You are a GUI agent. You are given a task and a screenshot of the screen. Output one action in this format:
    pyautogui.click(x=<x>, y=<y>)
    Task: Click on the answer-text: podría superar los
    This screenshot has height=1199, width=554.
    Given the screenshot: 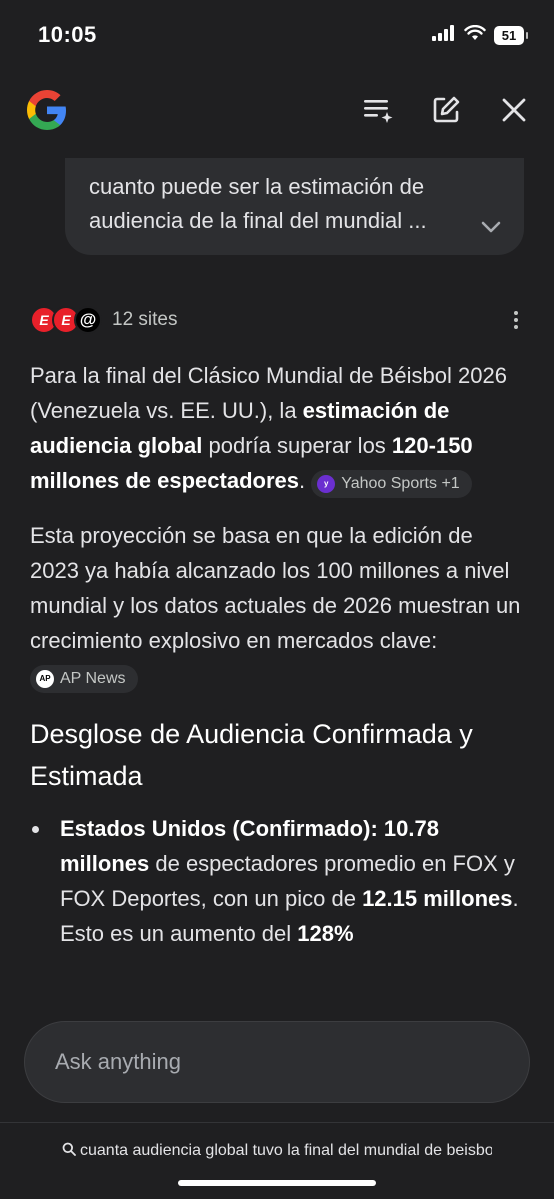 What is the action you would take?
    pyautogui.click(x=297, y=445)
    